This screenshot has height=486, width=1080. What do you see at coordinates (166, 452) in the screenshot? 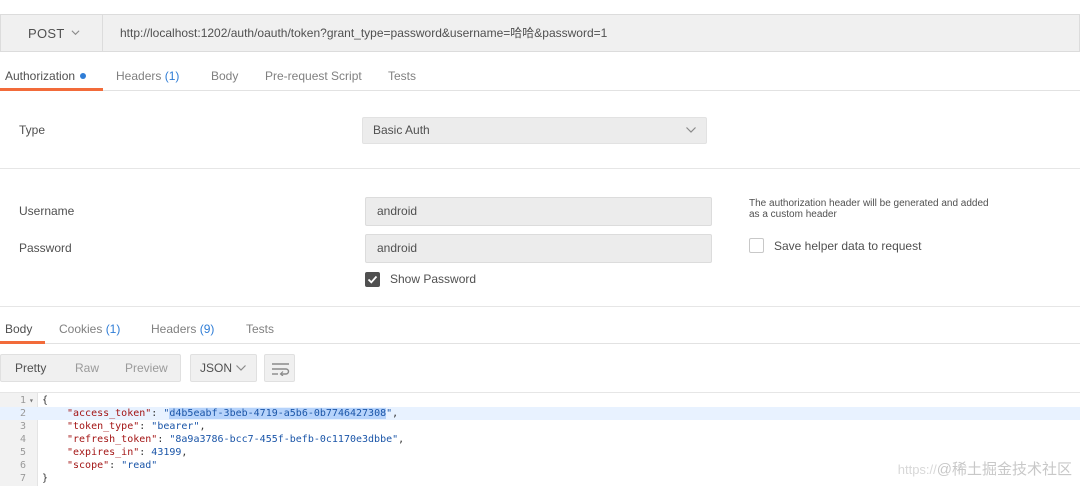
I see `json-value: 43199` at bounding box center [166, 452].